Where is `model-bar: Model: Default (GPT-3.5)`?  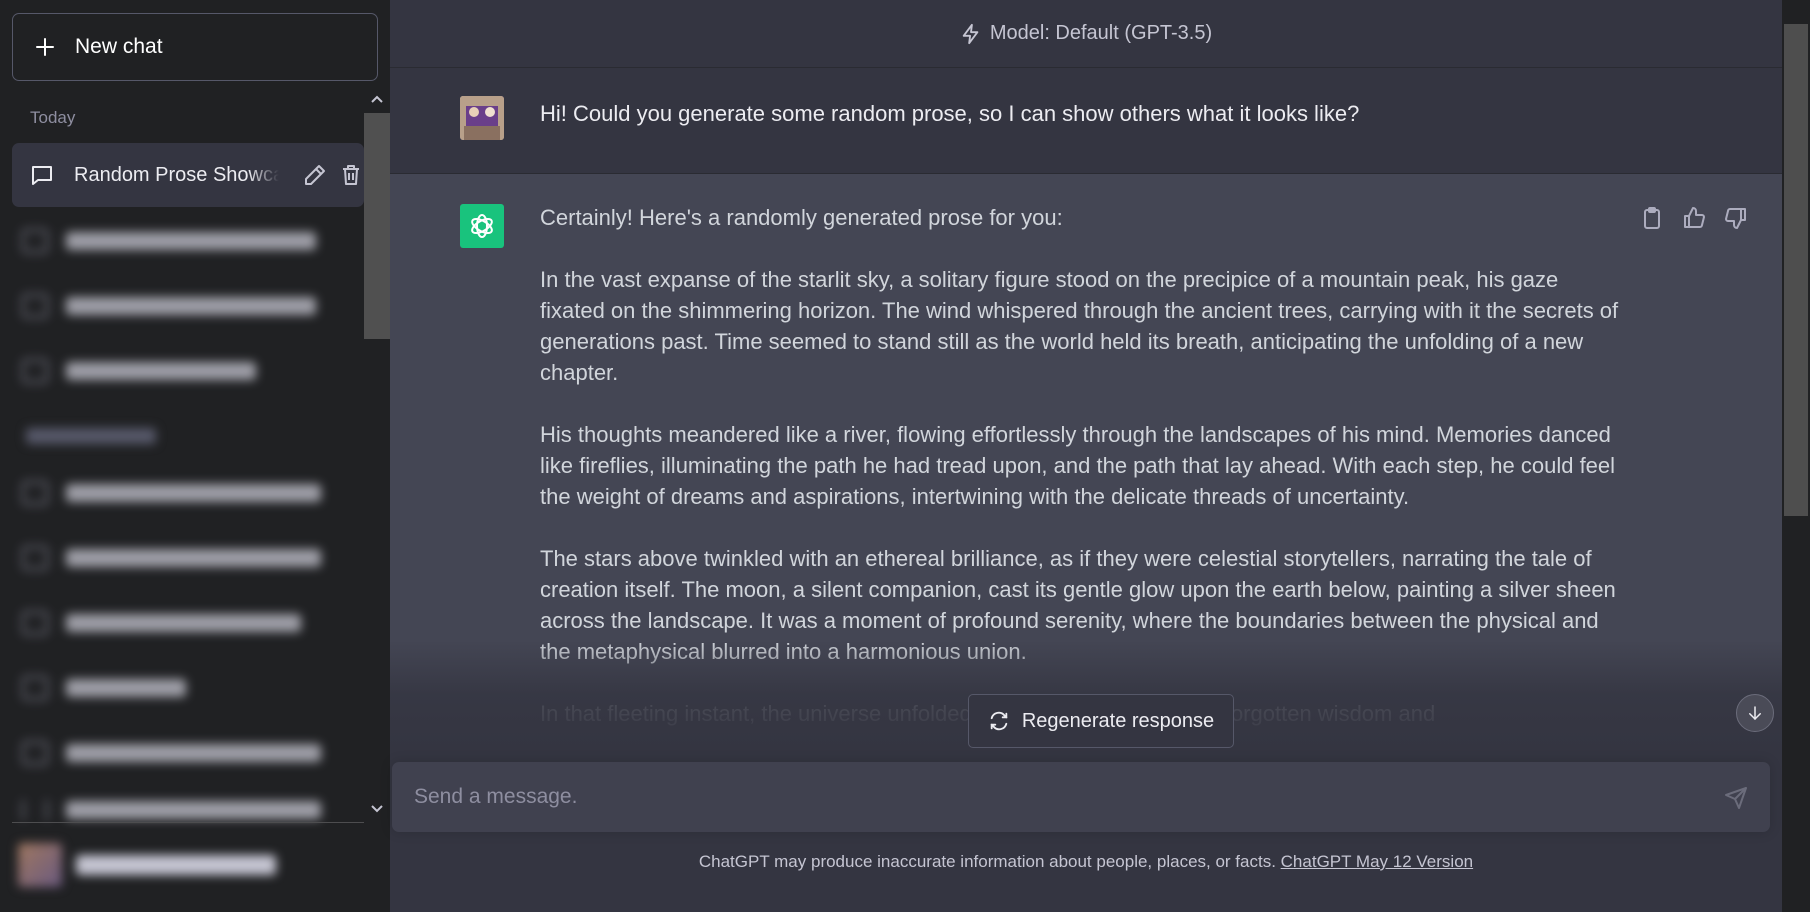
model-bar: Model: Default (GPT-3.5) is located at coordinates (1086, 34).